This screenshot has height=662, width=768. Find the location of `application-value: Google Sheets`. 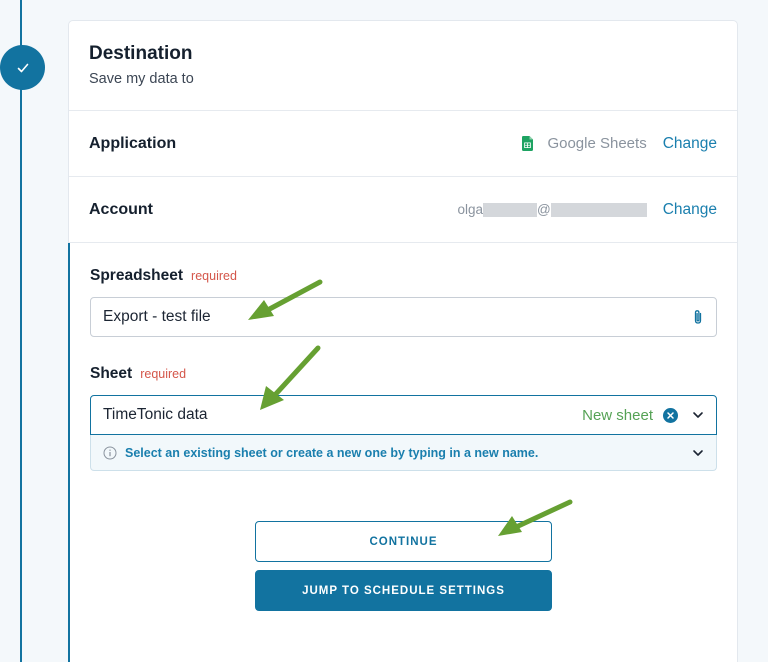

application-value: Google Sheets is located at coordinates (584, 143).